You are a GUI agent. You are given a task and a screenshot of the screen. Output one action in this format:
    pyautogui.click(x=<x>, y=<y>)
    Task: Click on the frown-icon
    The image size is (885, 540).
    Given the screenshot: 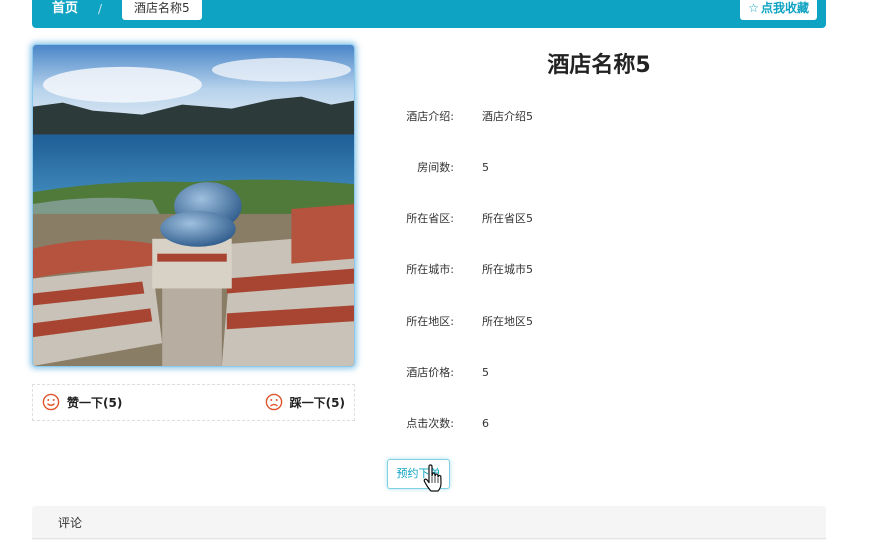 What is the action you would take?
    pyautogui.click(x=273, y=402)
    